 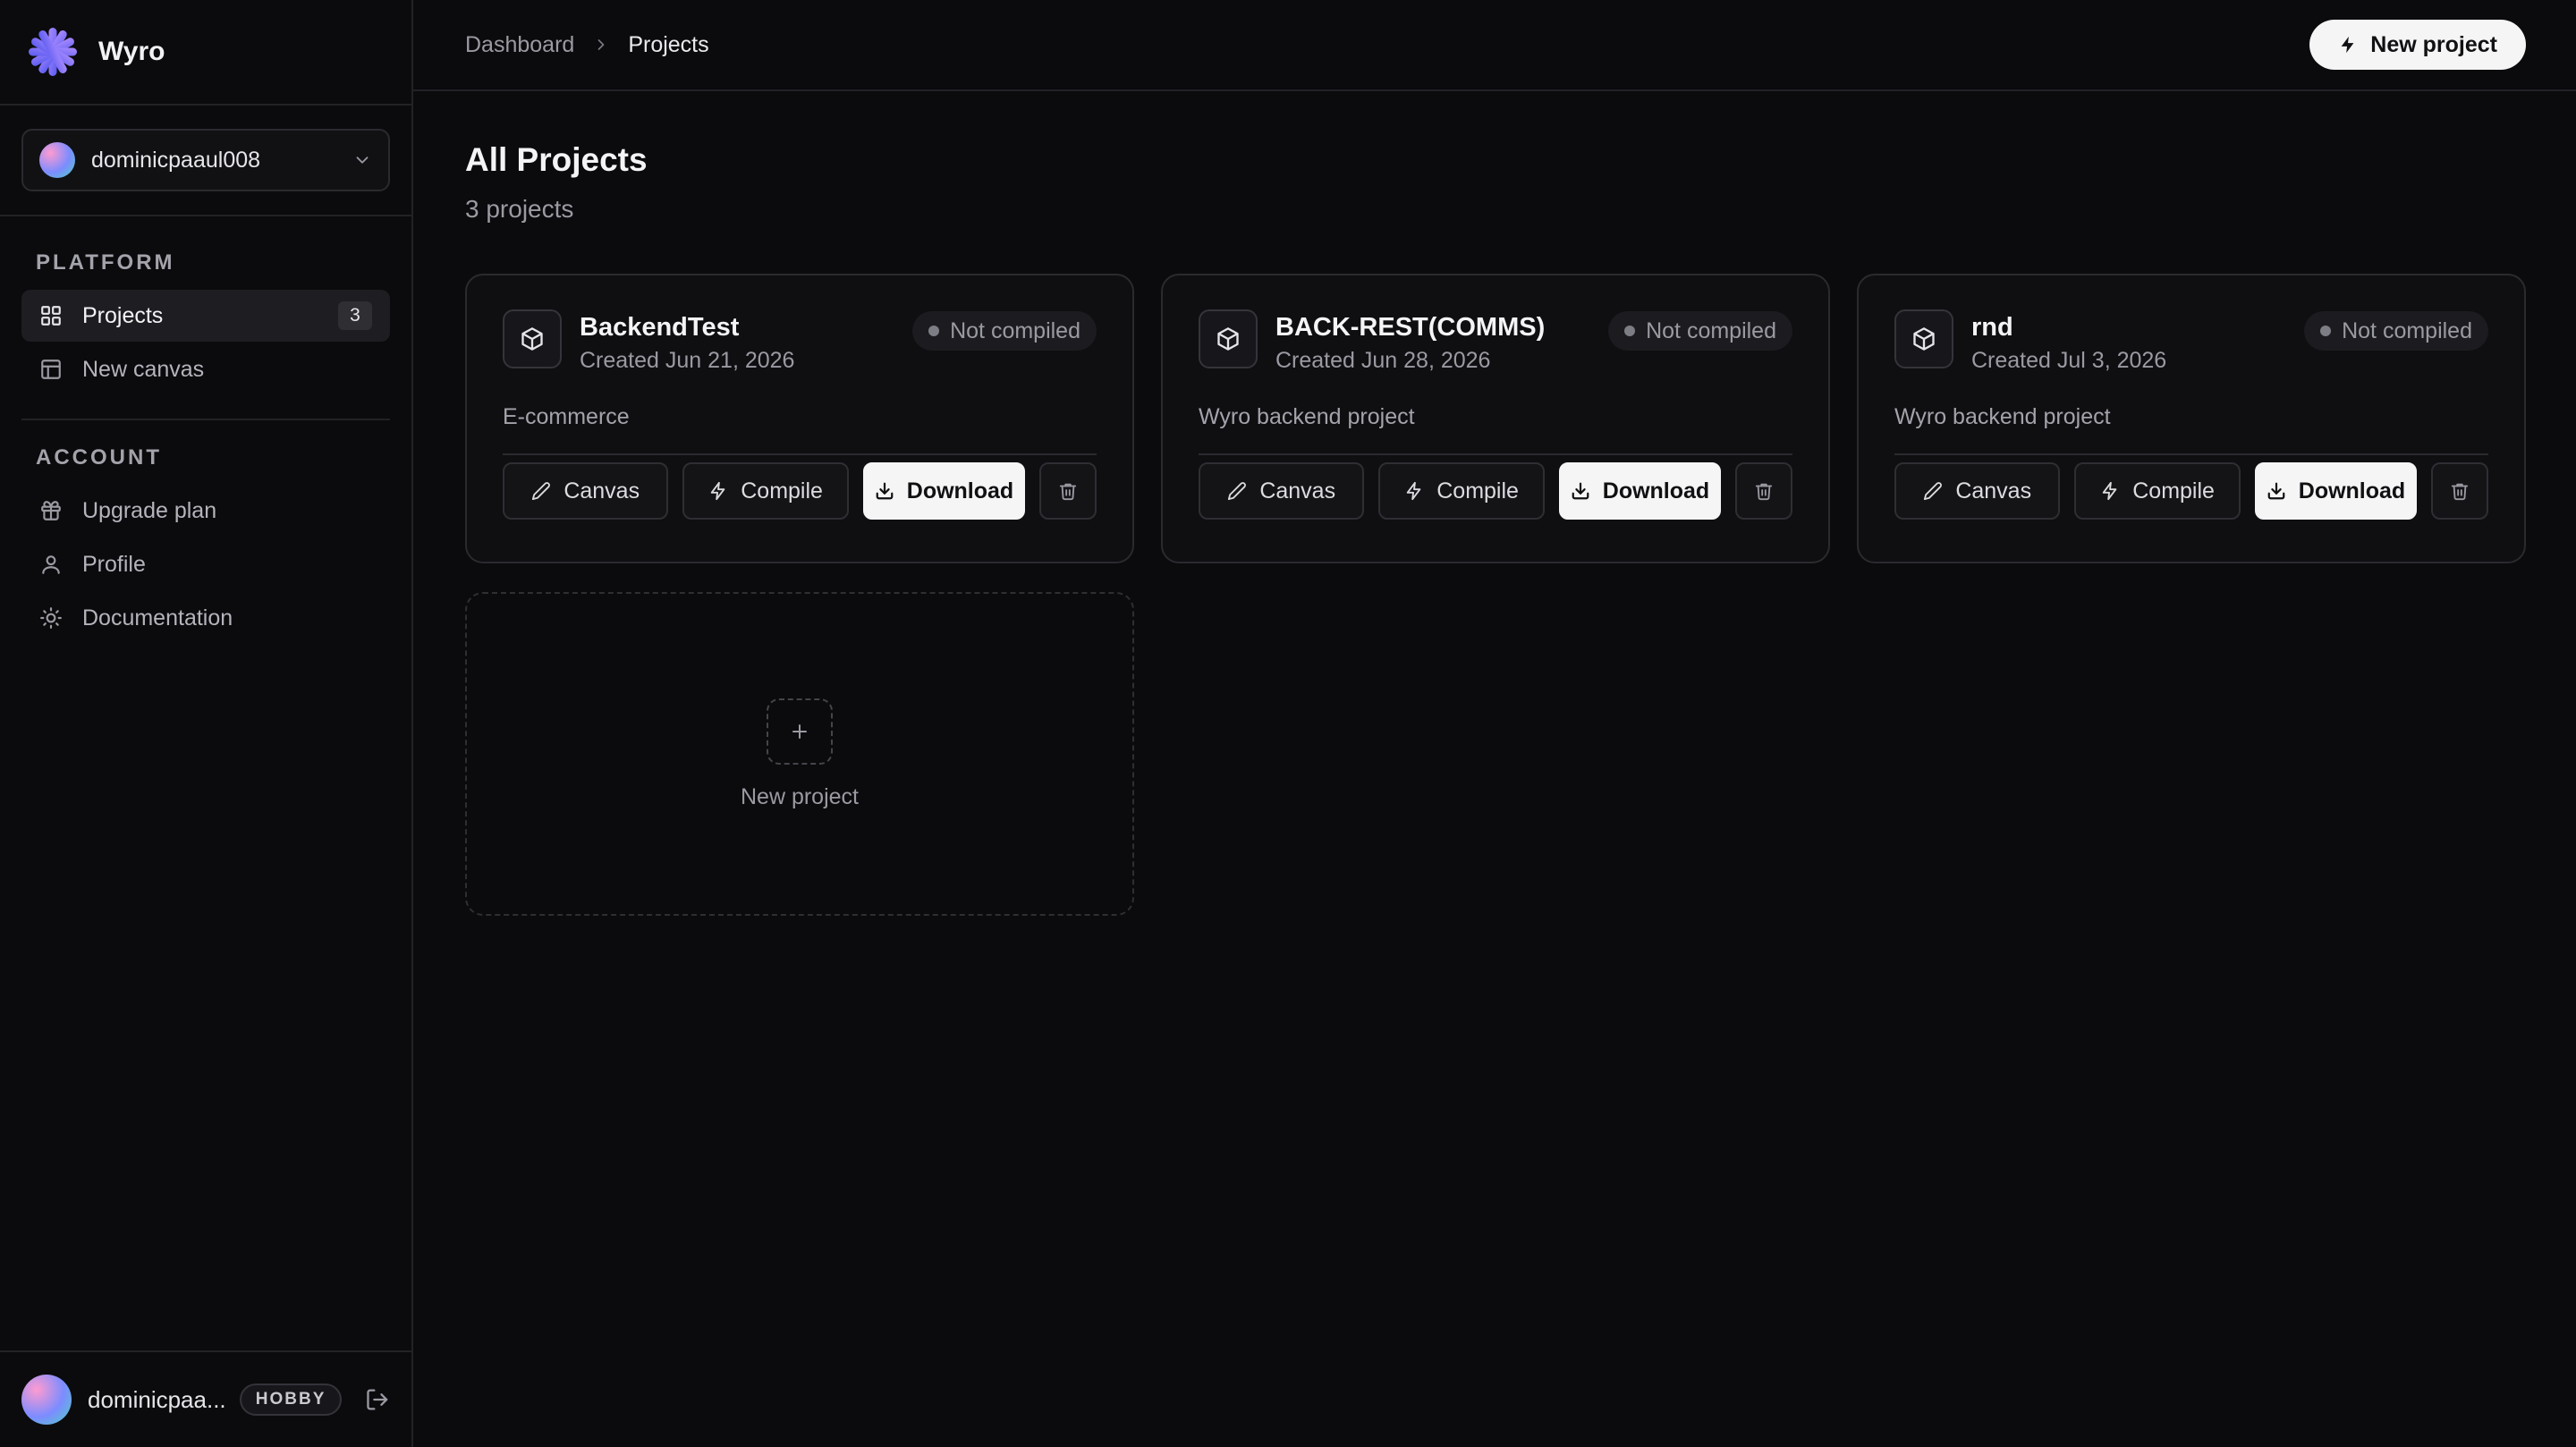 What do you see at coordinates (53, 52) in the screenshot?
I see `asterisk-logo-icon` at bounding box center [53, 52].